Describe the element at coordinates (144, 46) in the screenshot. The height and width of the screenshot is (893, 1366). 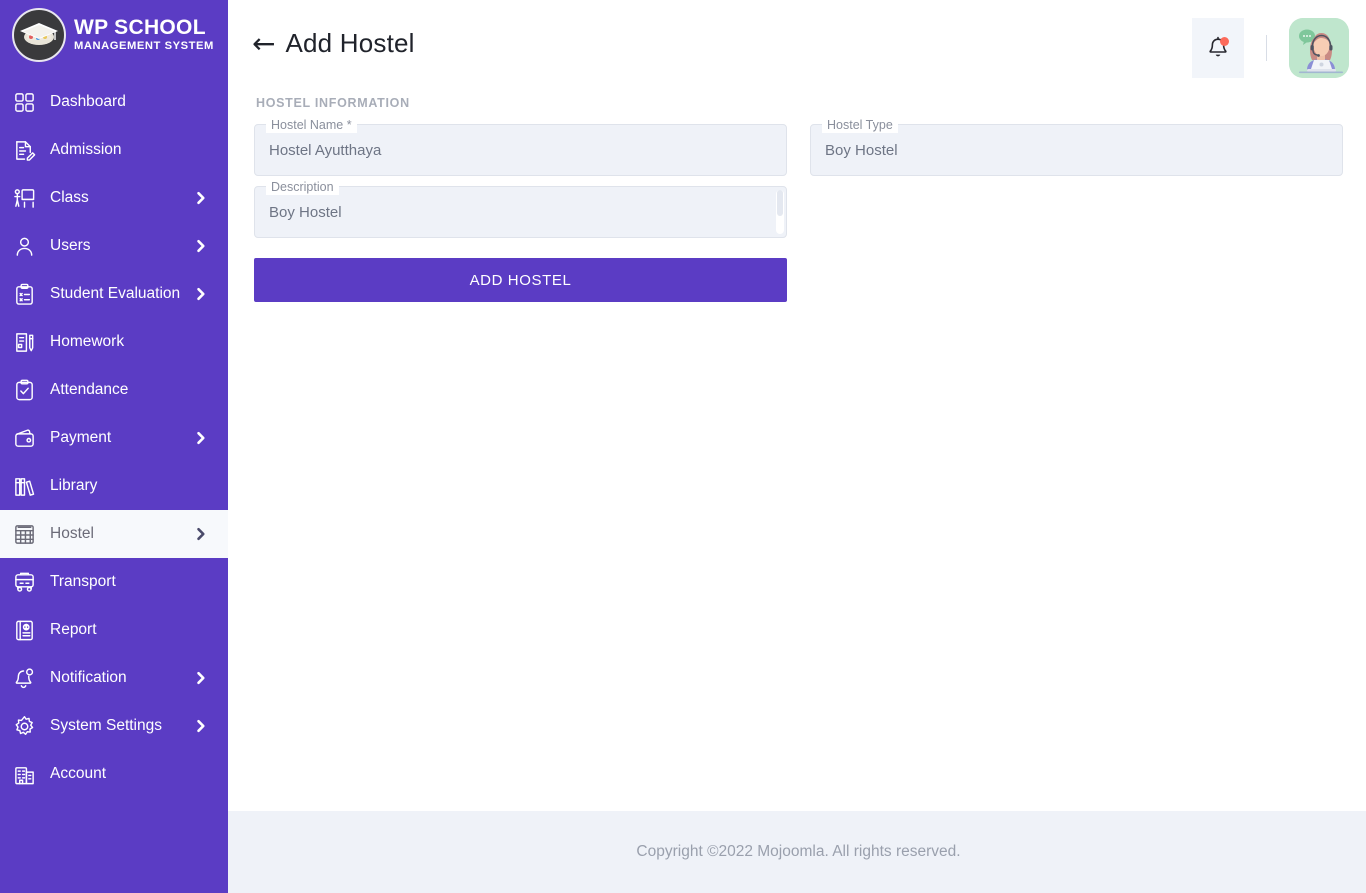
I see `brand-subtitle: MANAGEMENT SYSTEM` at that location.